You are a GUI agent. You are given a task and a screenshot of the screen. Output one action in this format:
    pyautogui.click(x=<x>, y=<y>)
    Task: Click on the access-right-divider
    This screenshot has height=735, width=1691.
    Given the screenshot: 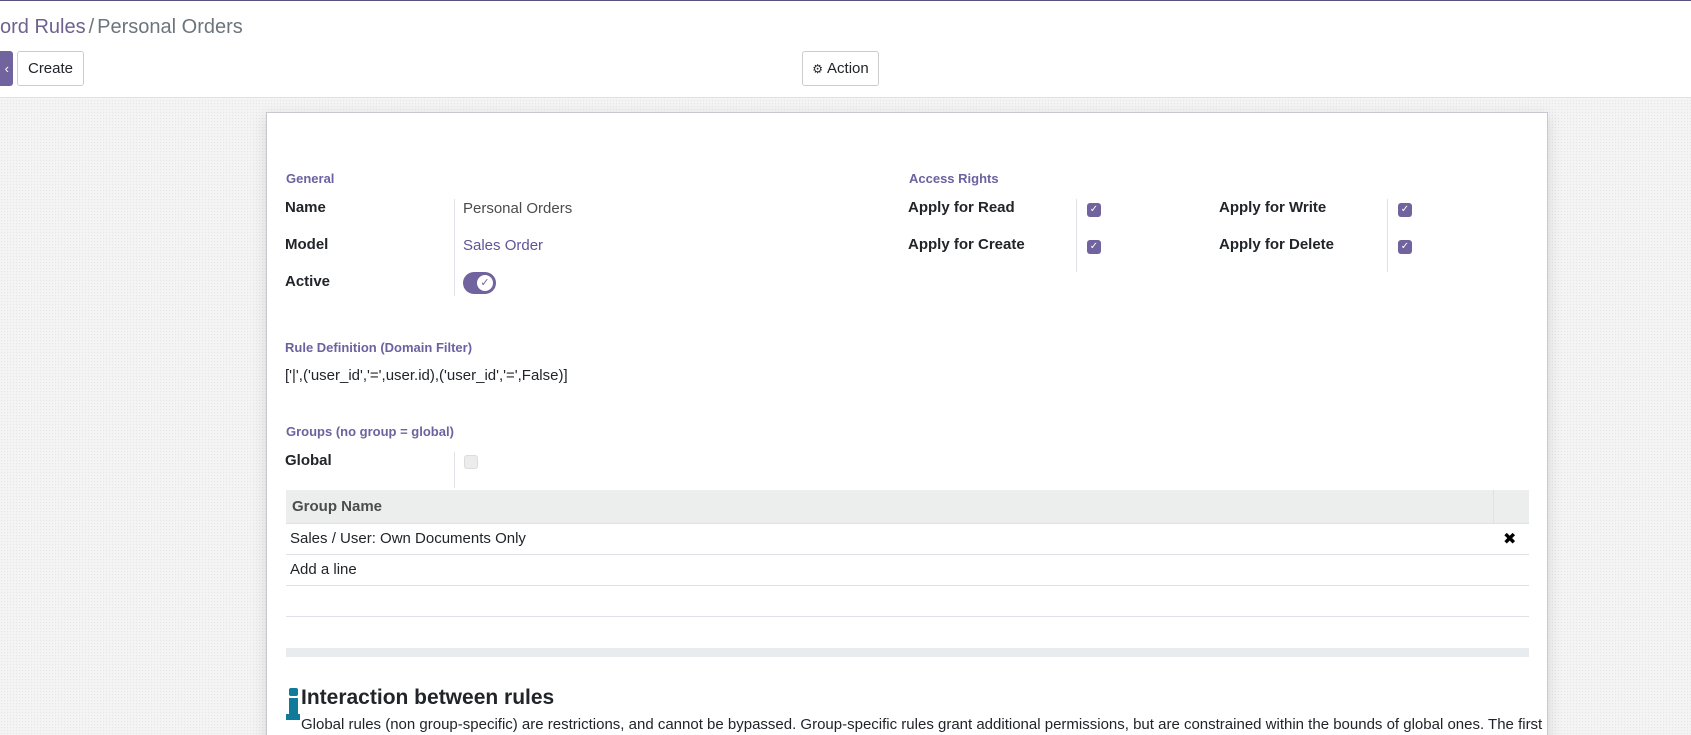 What is the action you would take?
    pyautogui.click(x=1387, y=235)
    